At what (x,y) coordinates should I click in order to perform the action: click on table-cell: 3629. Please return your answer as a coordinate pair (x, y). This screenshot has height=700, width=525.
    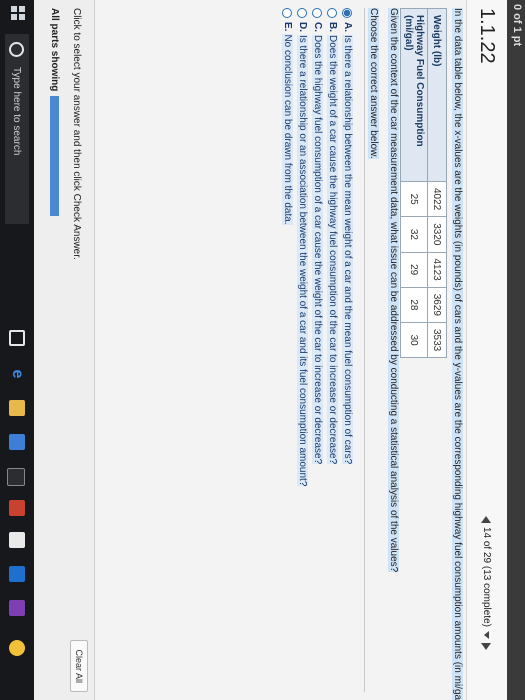
    Looking at the image, I should click on (437, 305).